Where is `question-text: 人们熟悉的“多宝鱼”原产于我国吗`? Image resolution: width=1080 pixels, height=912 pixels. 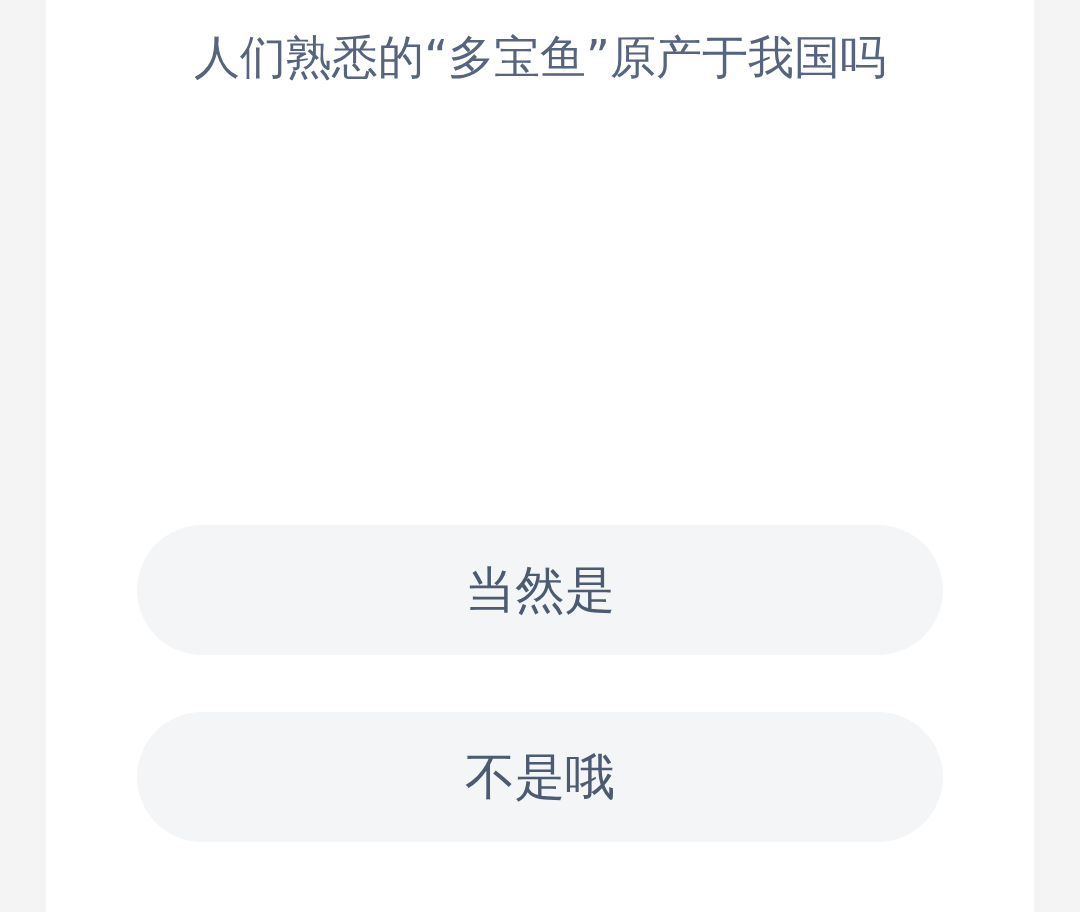
question-text: 人们熟悉的“多宝鱼”原产于我国吗 is located at coordinates (540, 57).